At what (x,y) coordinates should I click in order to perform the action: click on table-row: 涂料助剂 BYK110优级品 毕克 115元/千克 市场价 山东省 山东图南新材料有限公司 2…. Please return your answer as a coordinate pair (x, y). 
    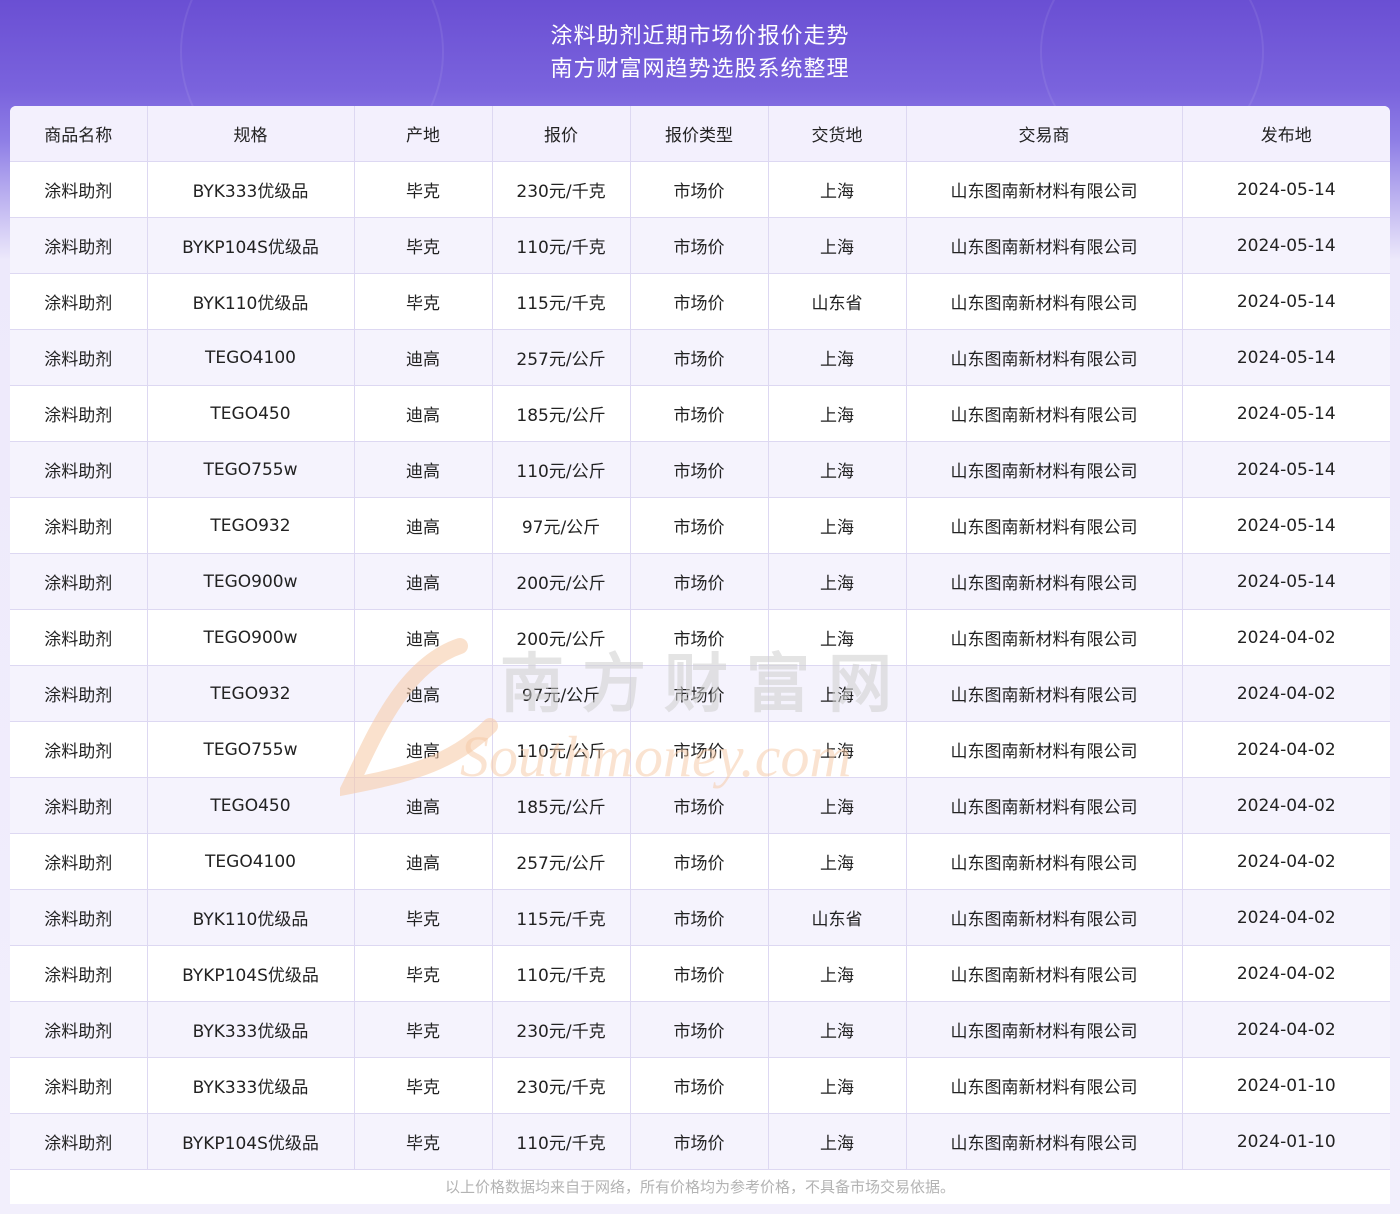
    Looking at the image, I should click on (700, 917).